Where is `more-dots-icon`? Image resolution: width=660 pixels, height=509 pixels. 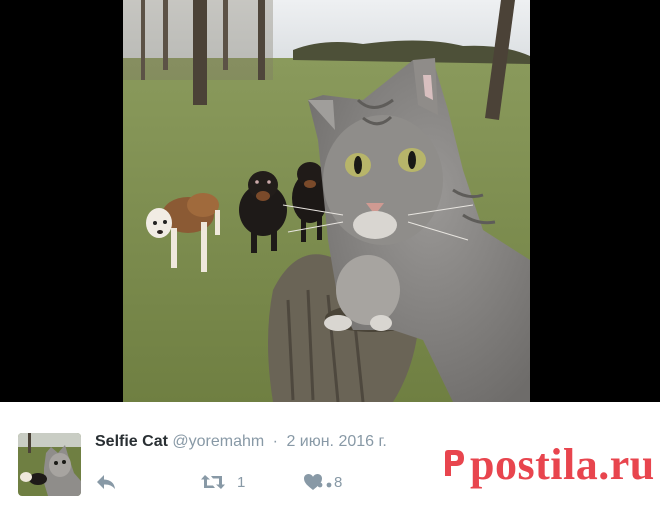 more-dots-icon is located at coordinates (320, 483).